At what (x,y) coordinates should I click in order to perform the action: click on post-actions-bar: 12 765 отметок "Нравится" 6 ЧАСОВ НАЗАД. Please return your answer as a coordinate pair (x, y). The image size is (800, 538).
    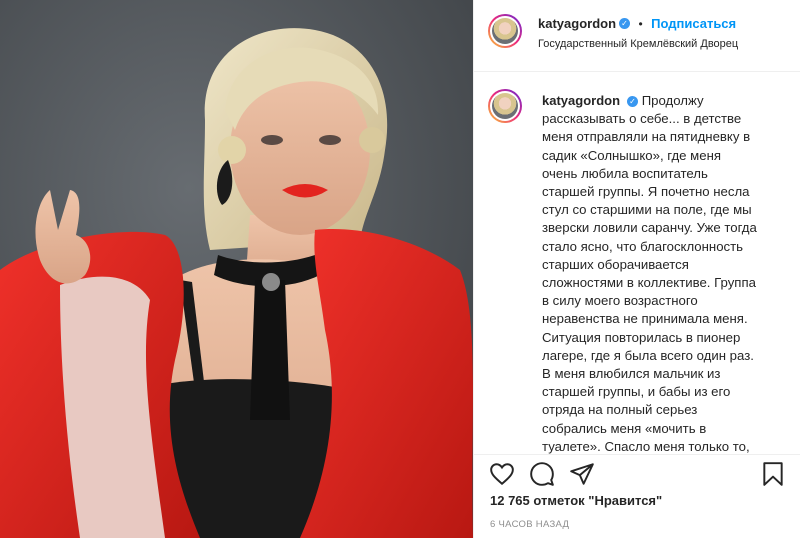
    Looking at the image, I should click on (637, 496).